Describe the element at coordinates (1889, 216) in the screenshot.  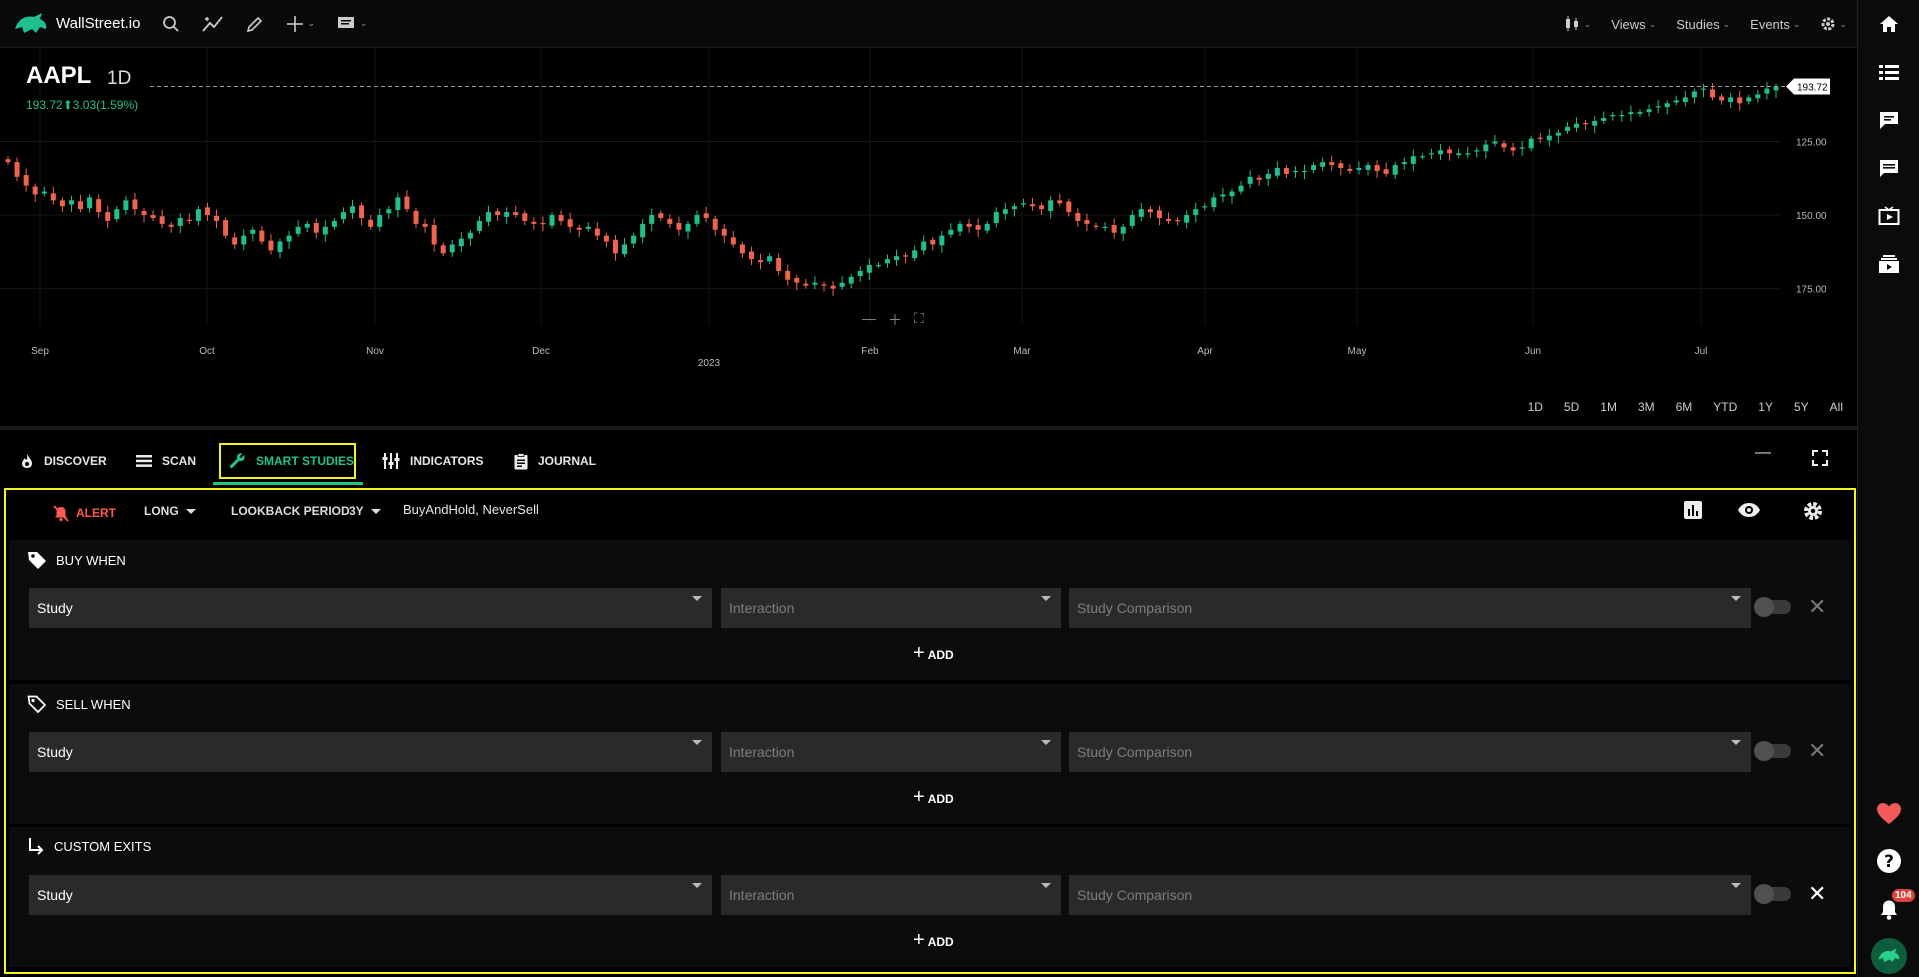
I see `live-tv-button` at that location.